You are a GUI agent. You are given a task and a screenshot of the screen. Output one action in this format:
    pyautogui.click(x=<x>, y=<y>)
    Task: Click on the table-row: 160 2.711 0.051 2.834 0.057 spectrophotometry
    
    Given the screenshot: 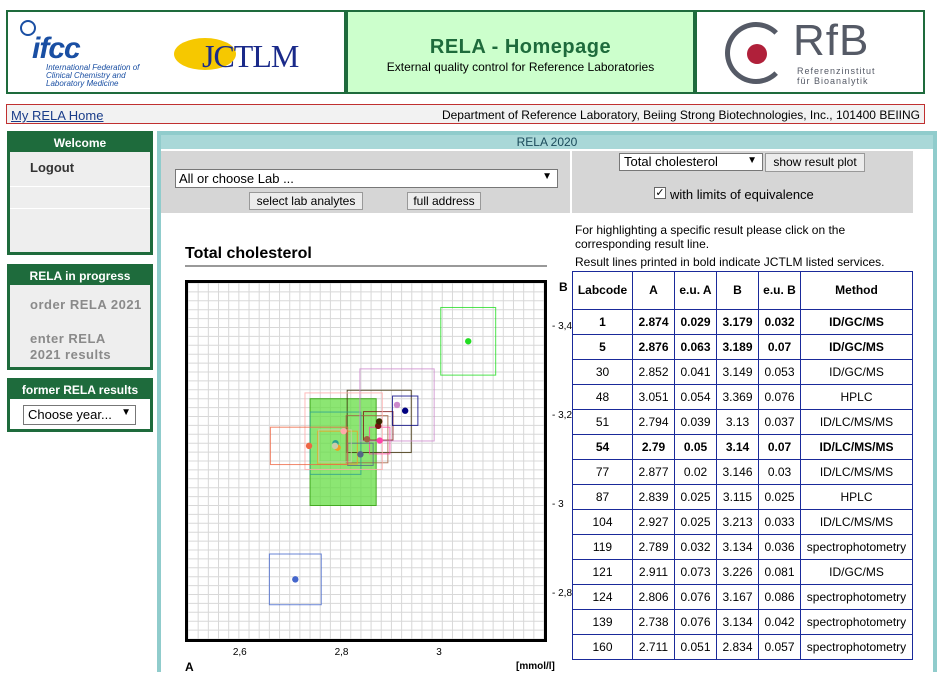 What is the action you would take?
    pyautogui.click(x=742, y=647)
    